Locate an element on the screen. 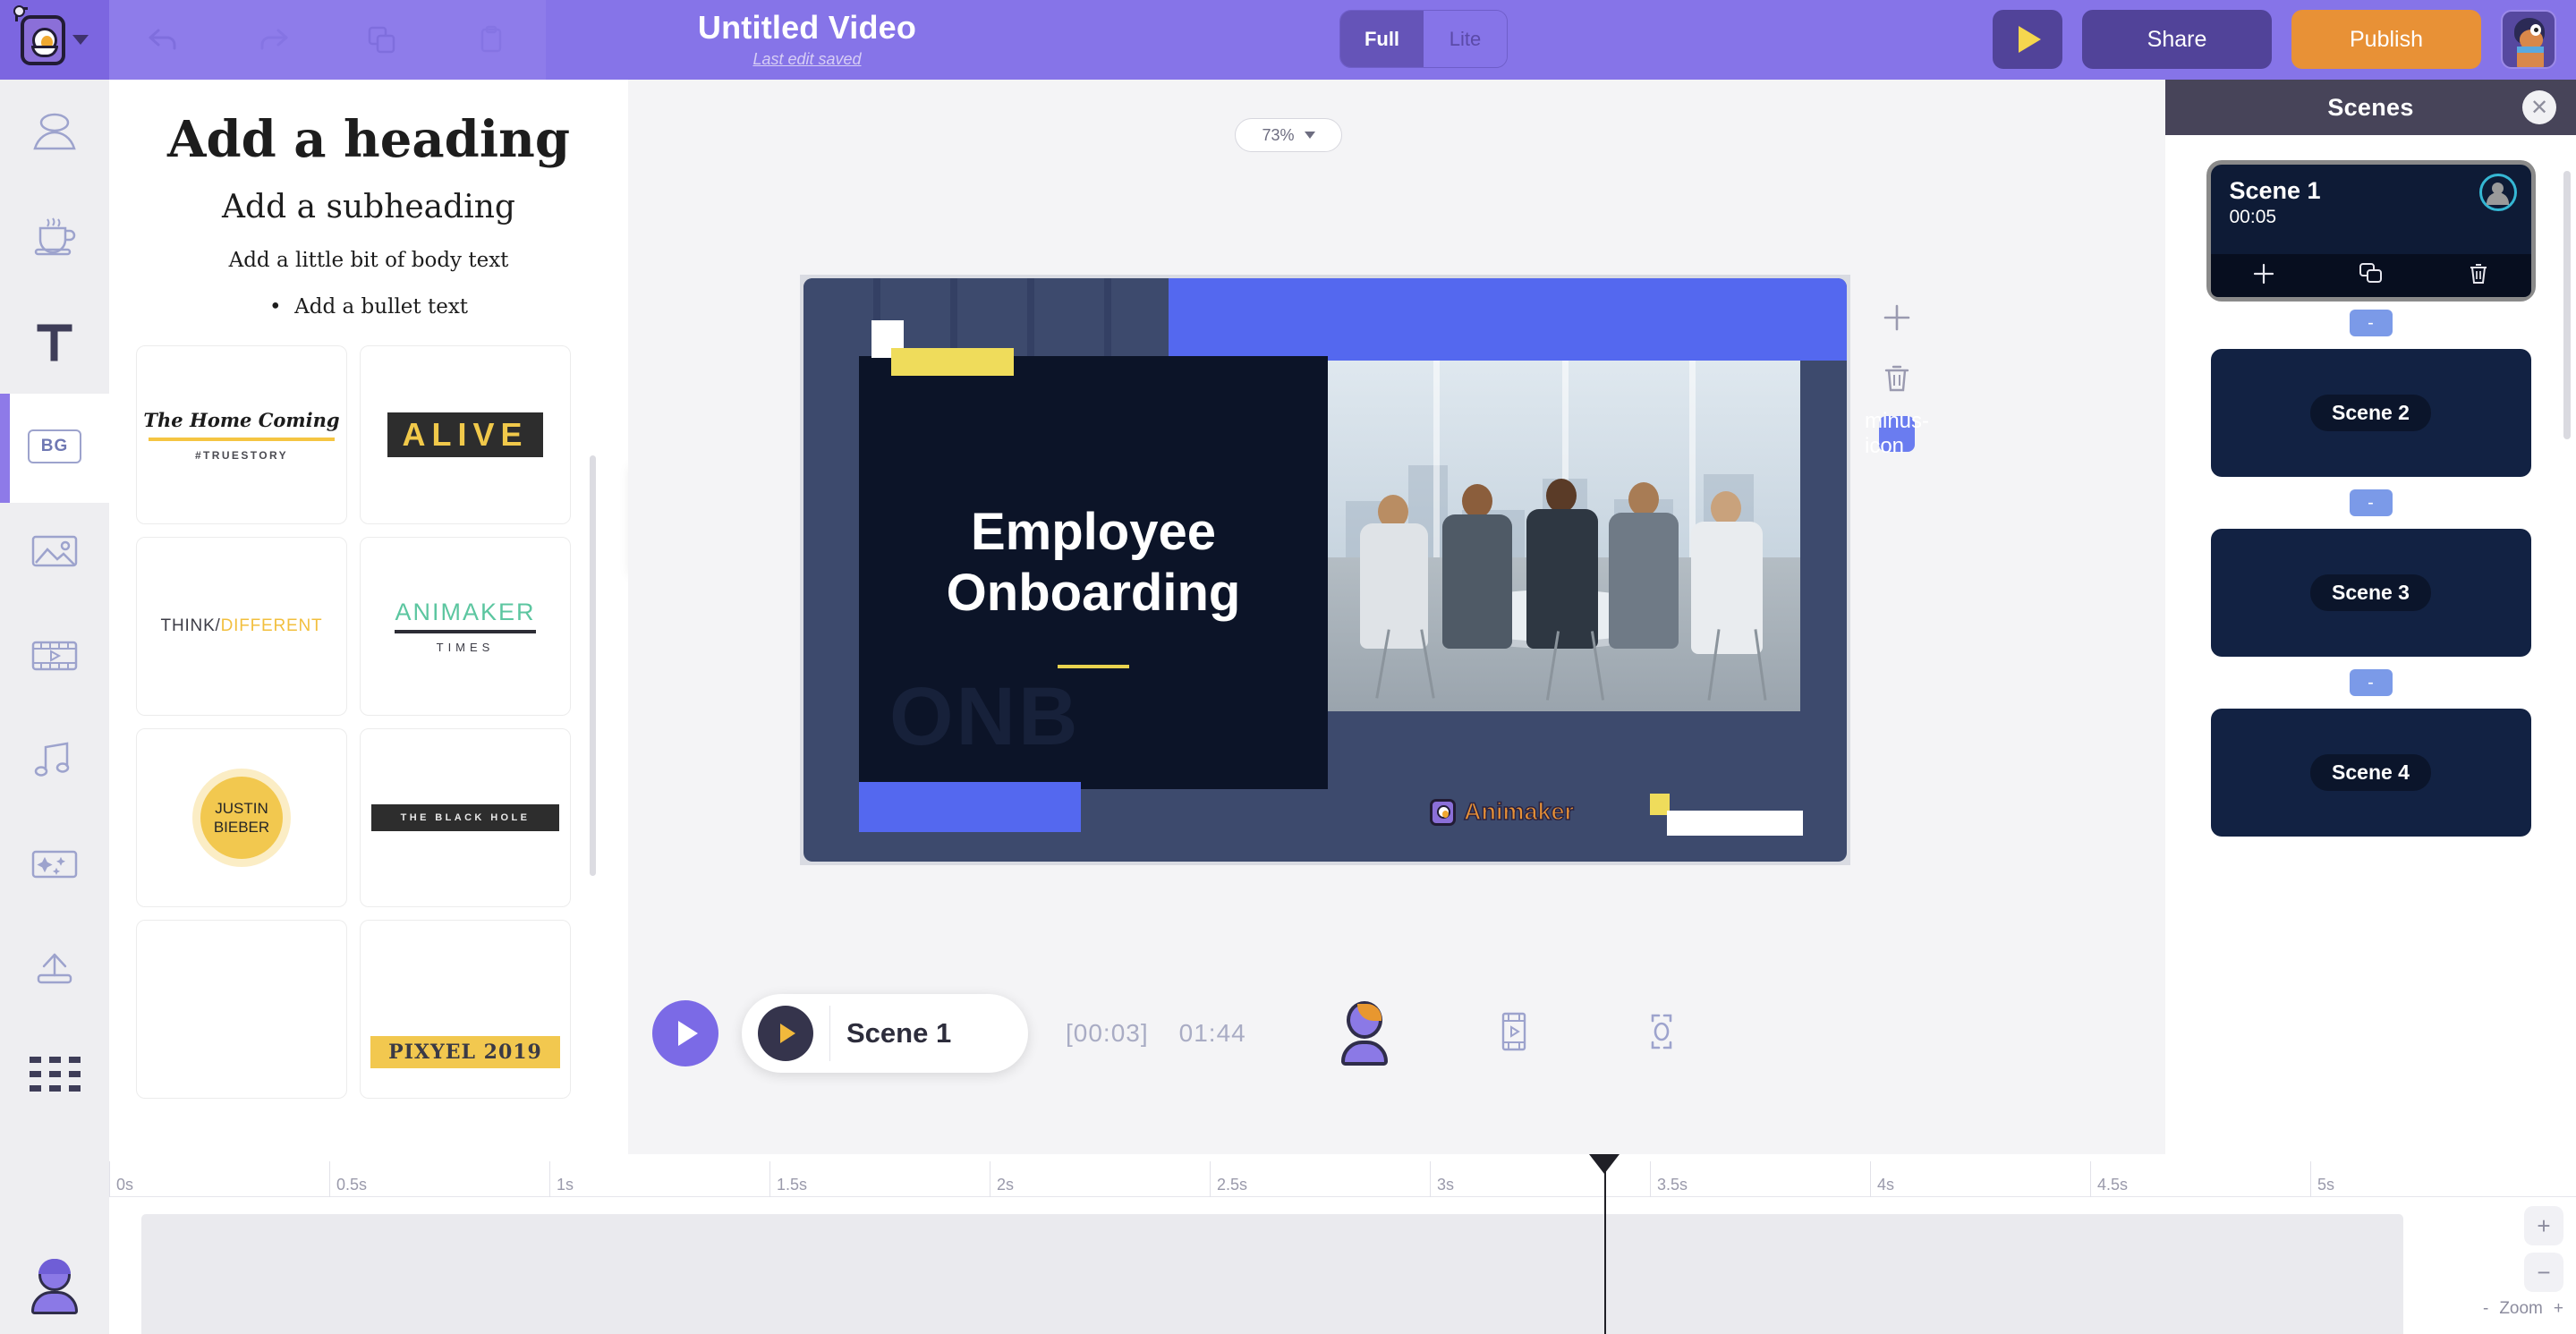 Image resolution: width=2576 pixels, height=1334 pixels. duplicate-scene-button is located at coordinates (2371, 276).